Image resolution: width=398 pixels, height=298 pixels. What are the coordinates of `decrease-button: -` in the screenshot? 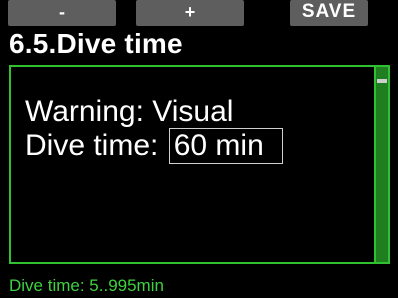 It's located at (62, 13).